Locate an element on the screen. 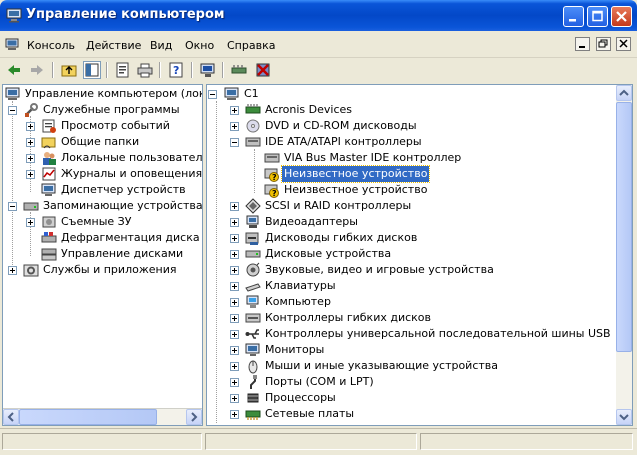  status-cell-left is located at coordinates (102, 441).